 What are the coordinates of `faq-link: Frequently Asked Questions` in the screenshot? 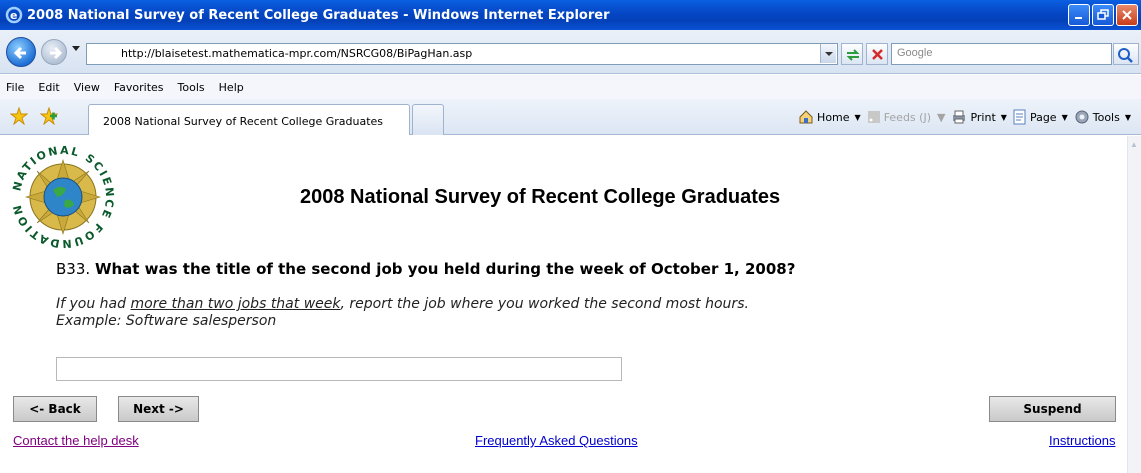 It's located at (556, 440).